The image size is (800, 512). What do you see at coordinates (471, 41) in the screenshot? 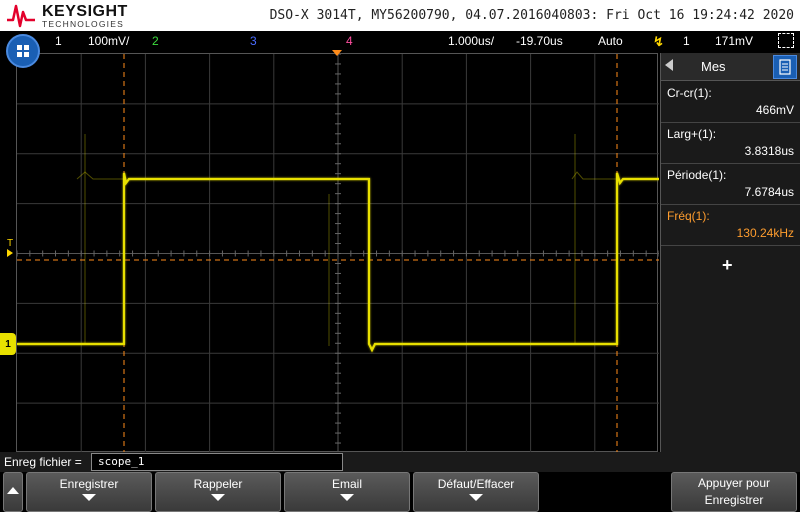
I see `timebase: 1.000us/` at bounding box center [471, 41].